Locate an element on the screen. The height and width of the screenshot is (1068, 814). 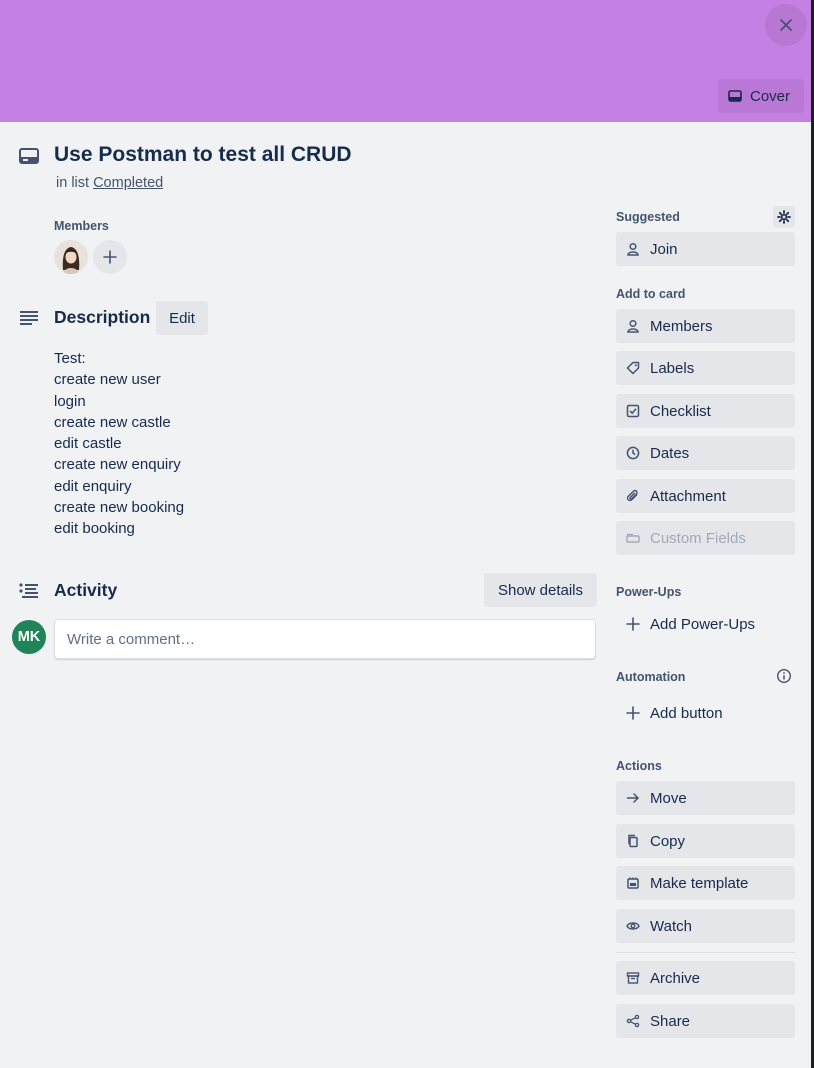
actions-divider is located at coordinates (705, 952).